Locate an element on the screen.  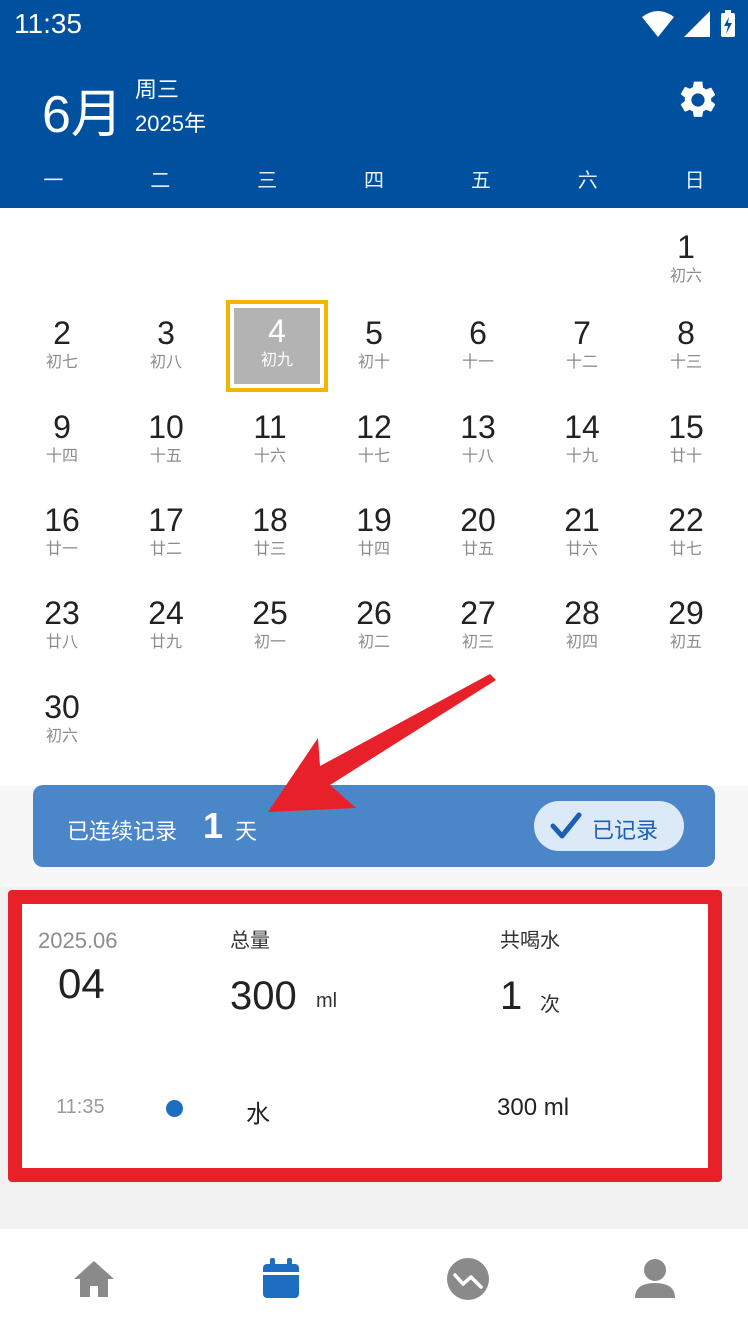
entry-amount: 300 ml is located at coordinates (533, 1107).